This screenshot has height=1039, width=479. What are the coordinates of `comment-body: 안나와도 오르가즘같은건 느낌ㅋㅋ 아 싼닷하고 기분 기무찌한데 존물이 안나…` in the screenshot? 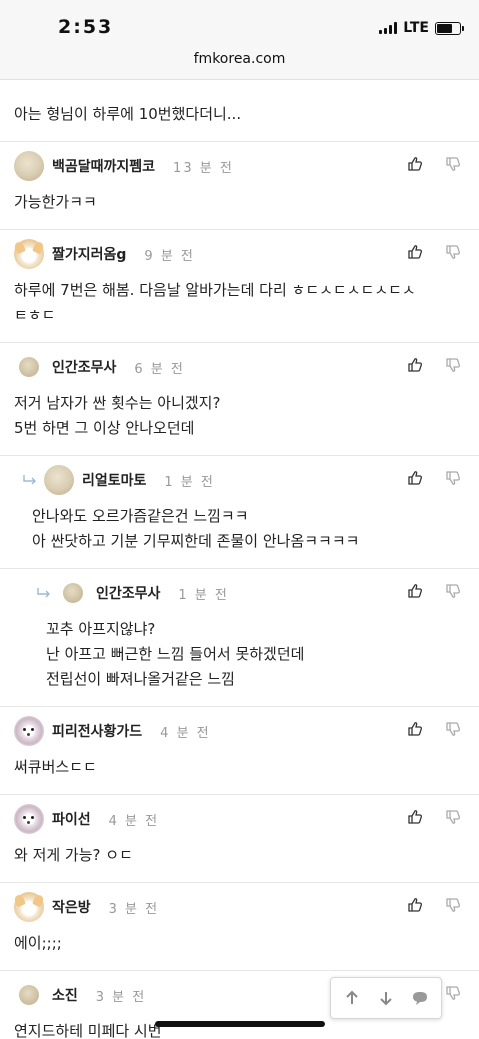 It's located at (196, 528).